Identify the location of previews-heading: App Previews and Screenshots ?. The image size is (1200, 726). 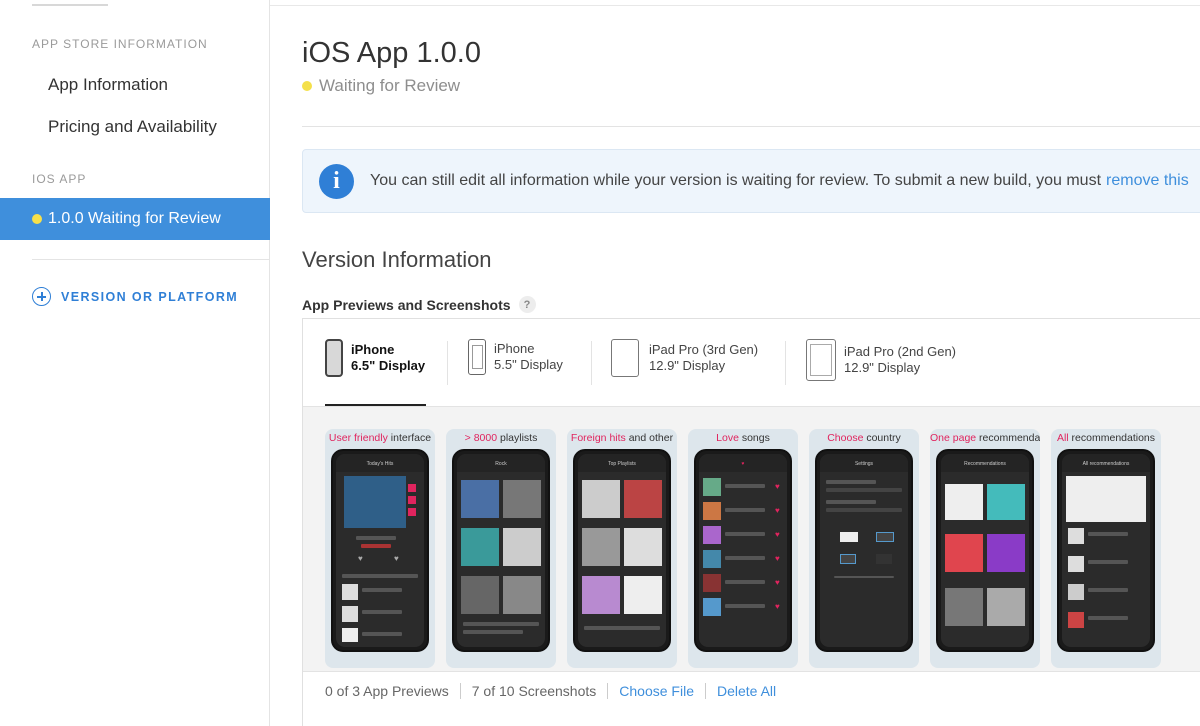
(419, 304).